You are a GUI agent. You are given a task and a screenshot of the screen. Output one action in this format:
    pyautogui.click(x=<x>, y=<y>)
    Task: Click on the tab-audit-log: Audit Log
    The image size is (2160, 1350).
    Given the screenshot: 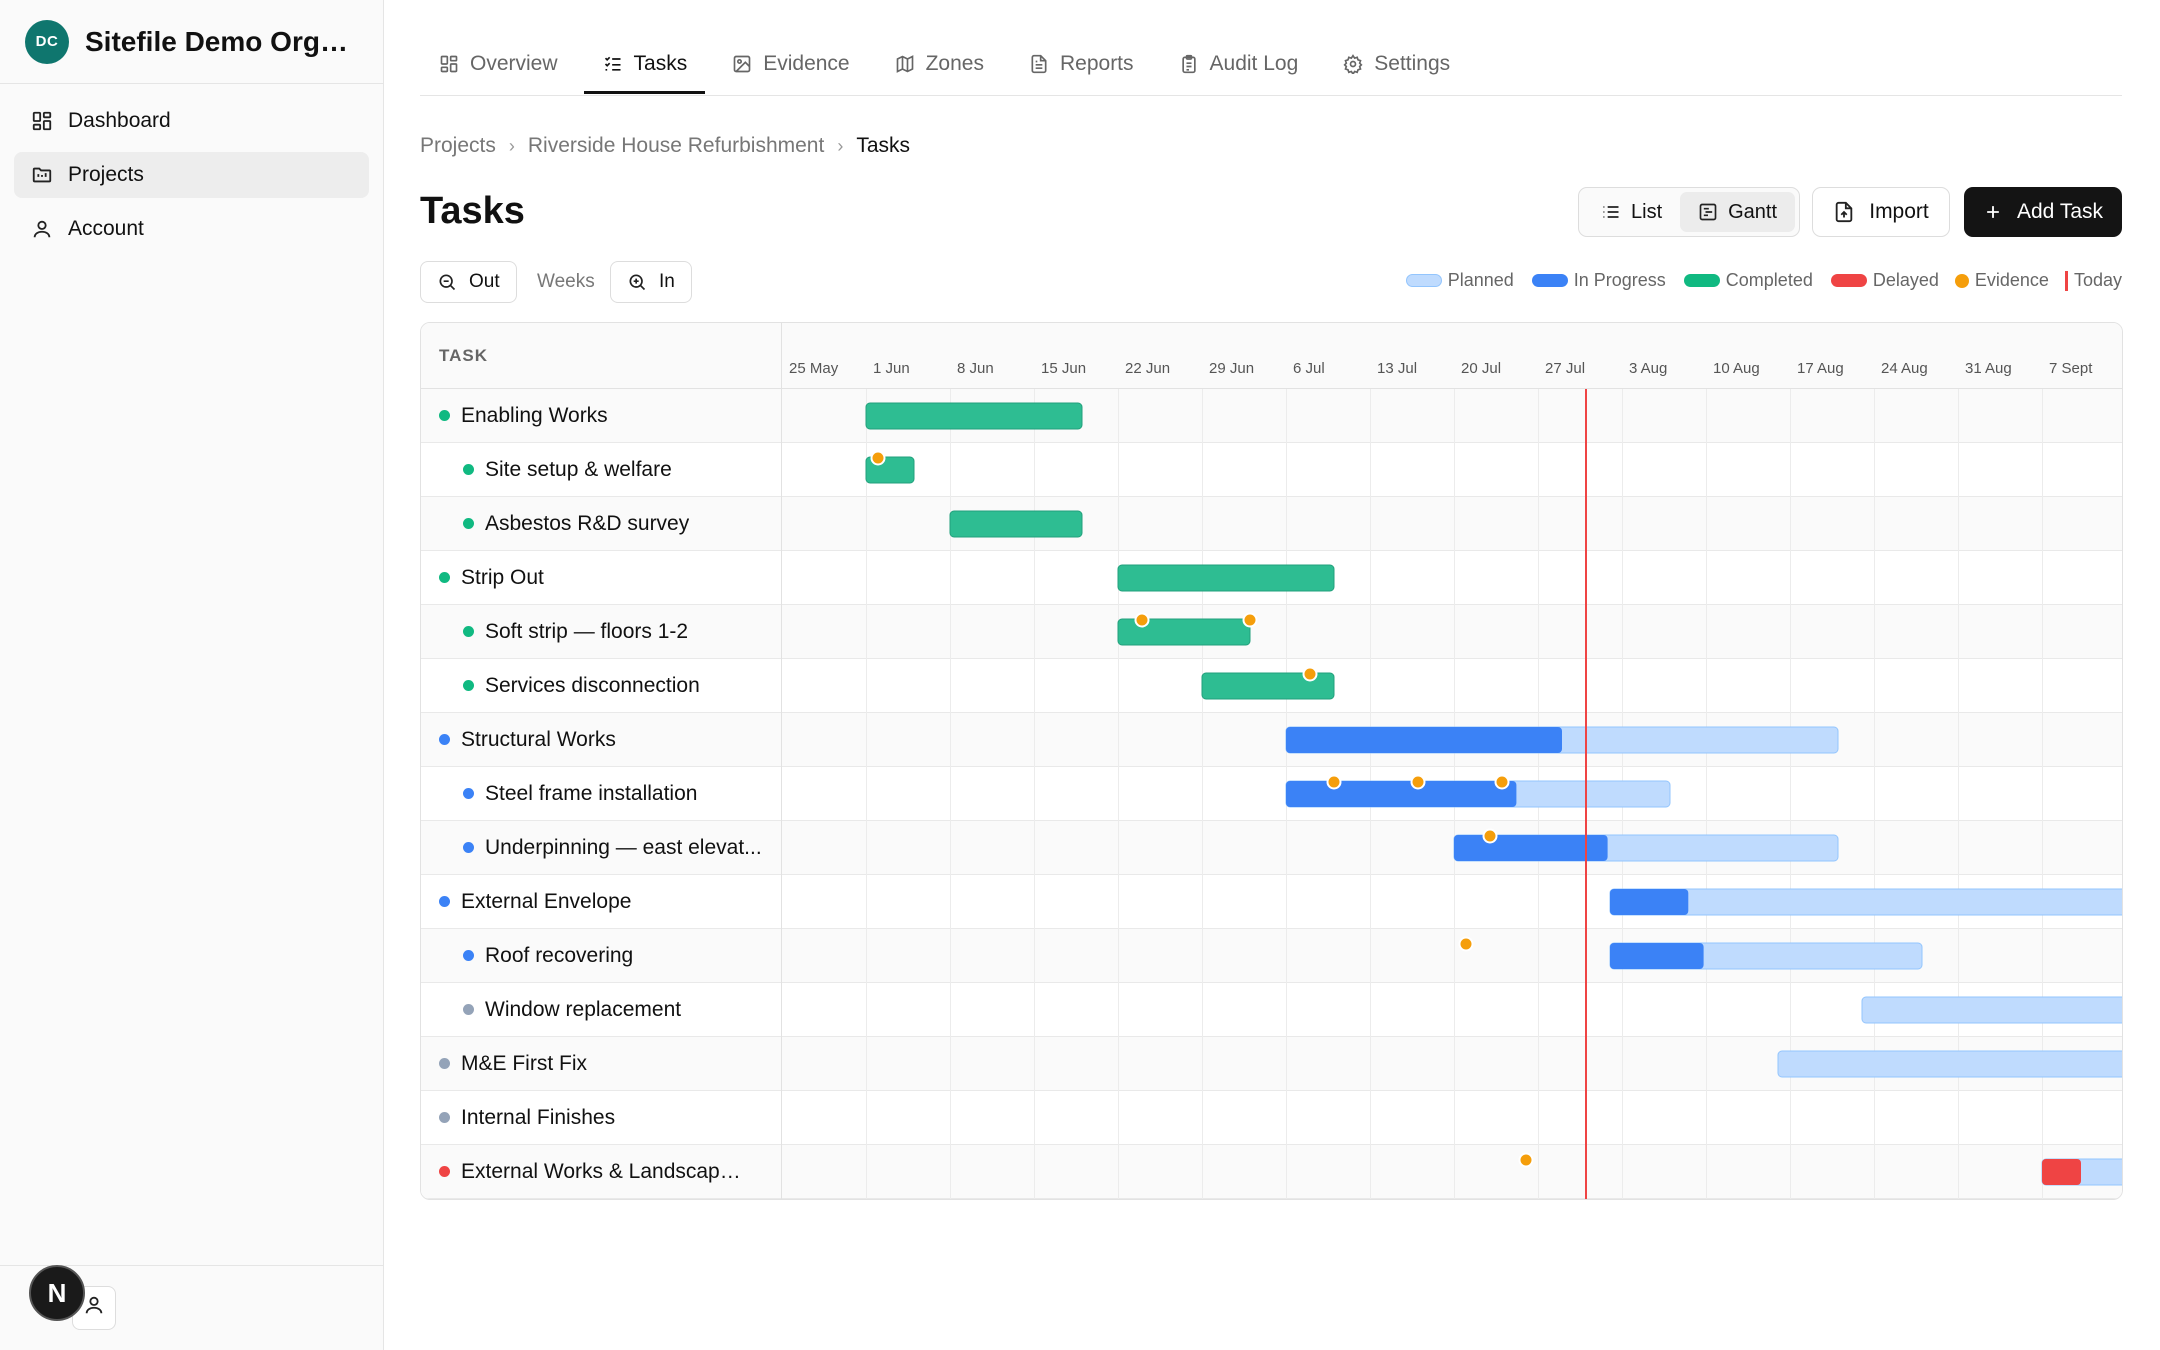 What is the action you would take?
    pyautogui.click(x=1238, y=64)
    